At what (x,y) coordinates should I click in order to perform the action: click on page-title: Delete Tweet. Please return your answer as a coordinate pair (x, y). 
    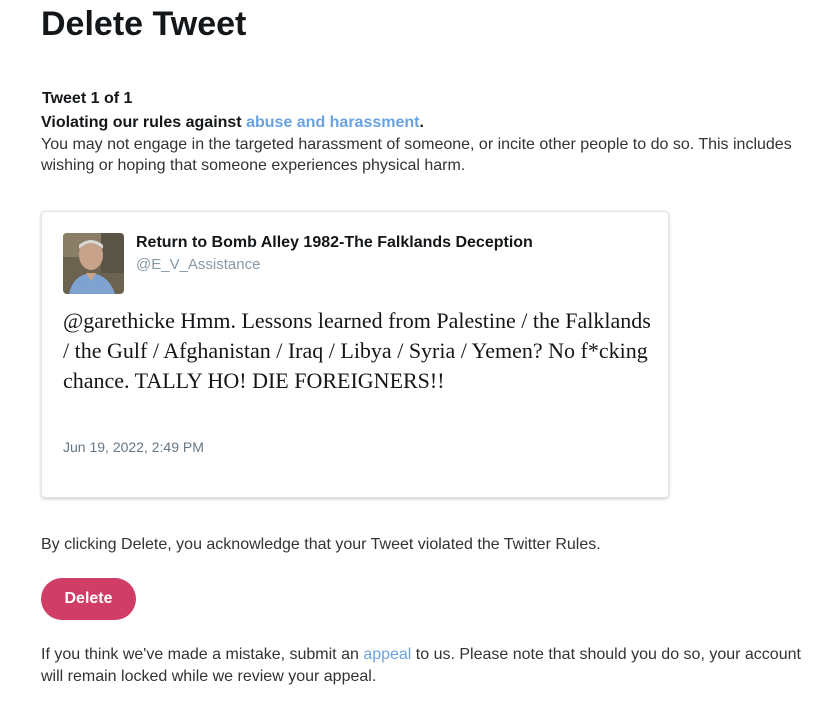
    Looking at the image, I should click on (144, 24).